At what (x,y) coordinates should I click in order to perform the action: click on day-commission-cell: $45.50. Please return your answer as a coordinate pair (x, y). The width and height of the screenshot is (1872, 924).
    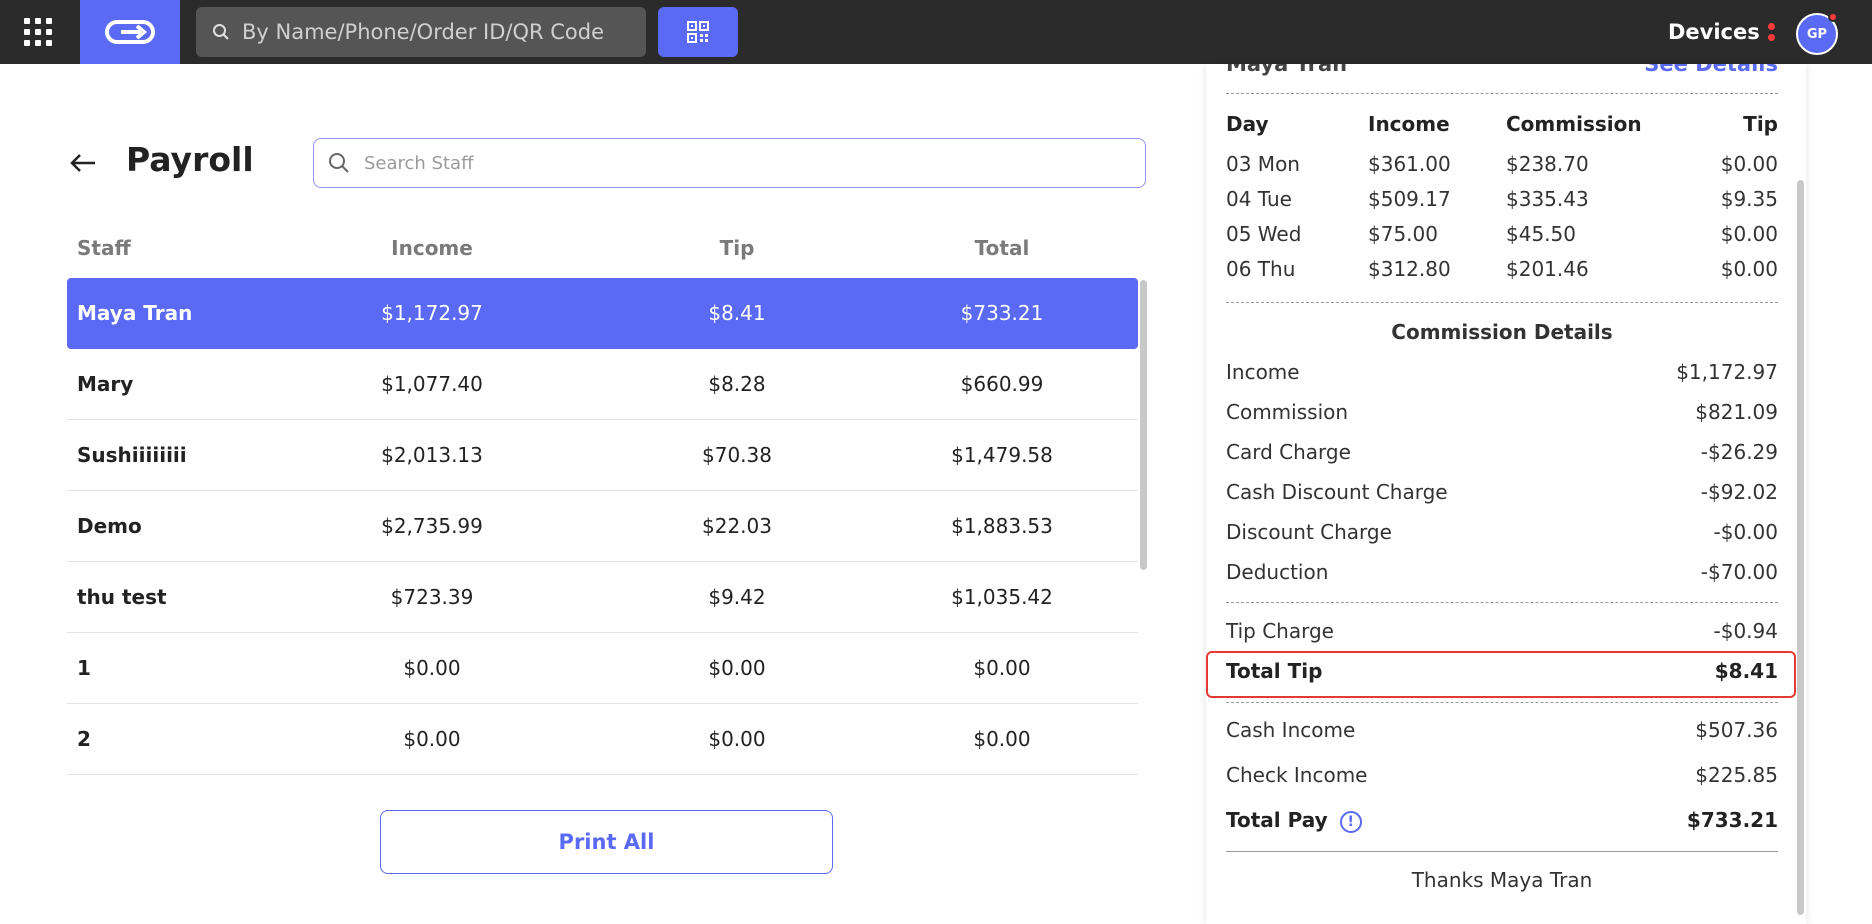
    Looking at the image, I should click on (1541, 234).